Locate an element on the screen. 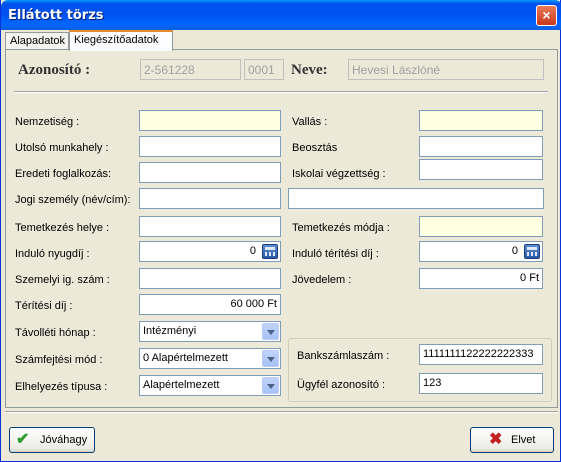 The width and height of the screenshot is (561, 462). bankszamlaszam-label: Bankszámlaszám : is located at coordinates (343, 356).